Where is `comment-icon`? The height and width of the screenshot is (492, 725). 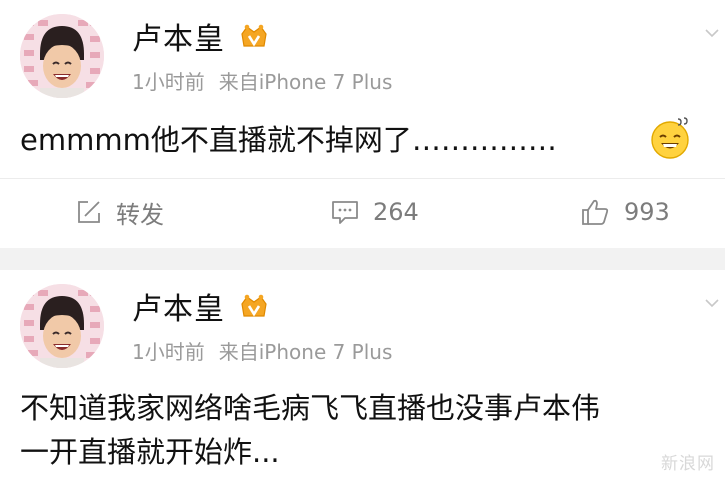
comment-icon is located at coordinates (345, 212).